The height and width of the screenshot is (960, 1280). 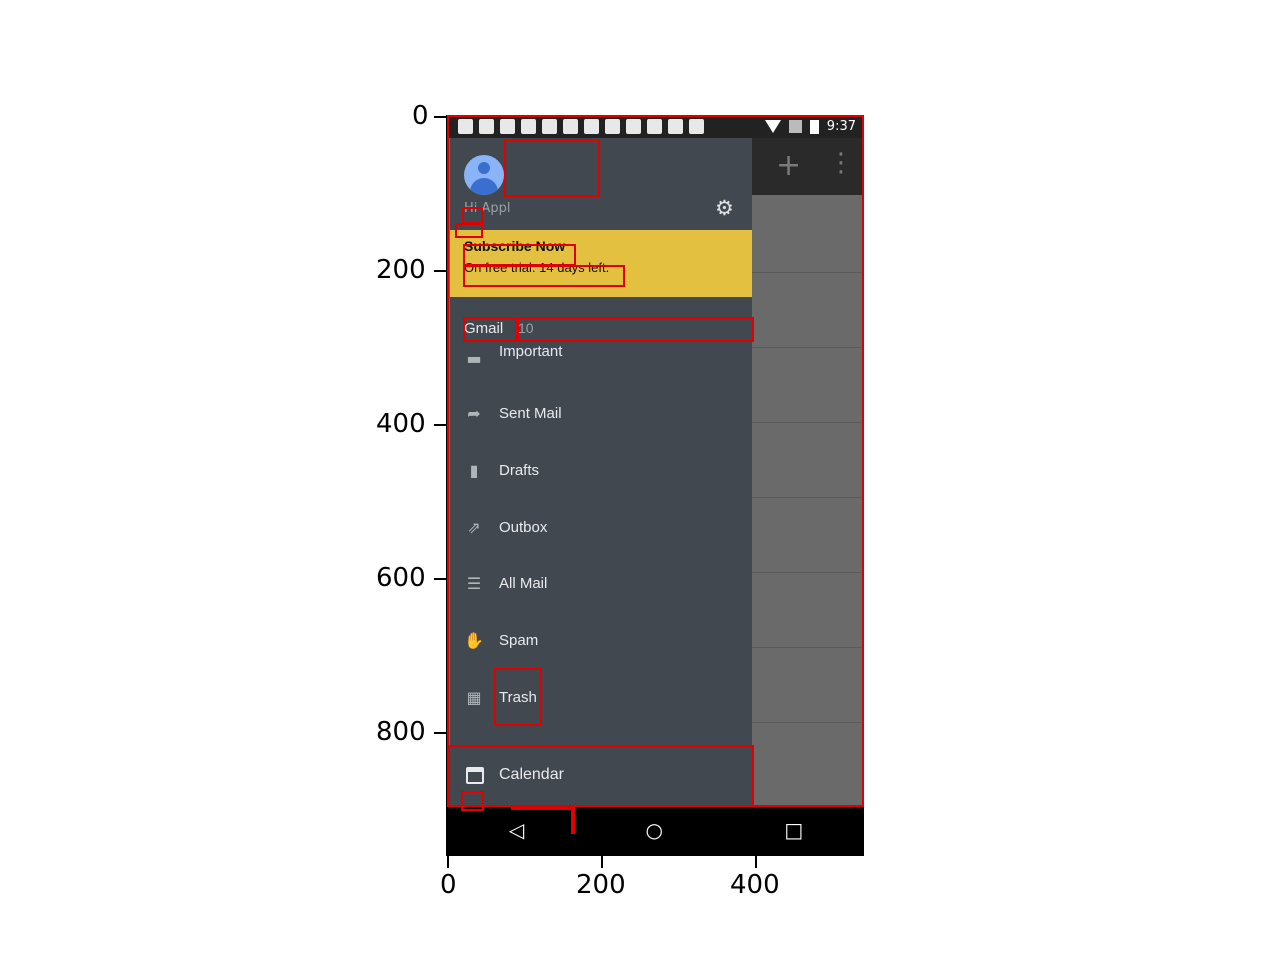 I want to click on back-button: ◁, so click(x=516, y=830).